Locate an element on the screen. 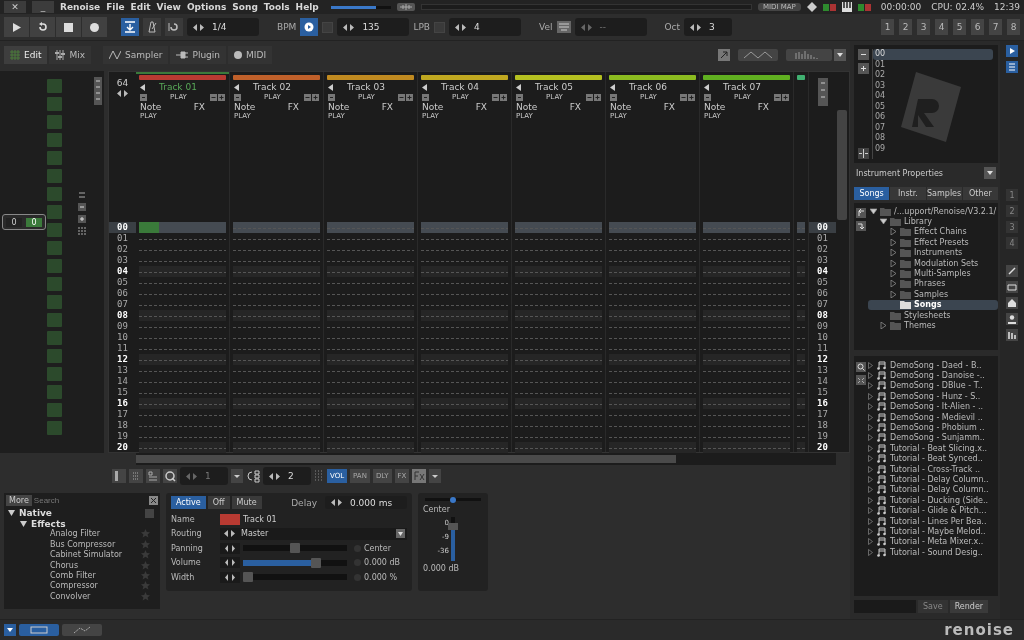 The width and height of the screenshot is (1024, 640). menu-item: File is located at coordinates (115, 7).